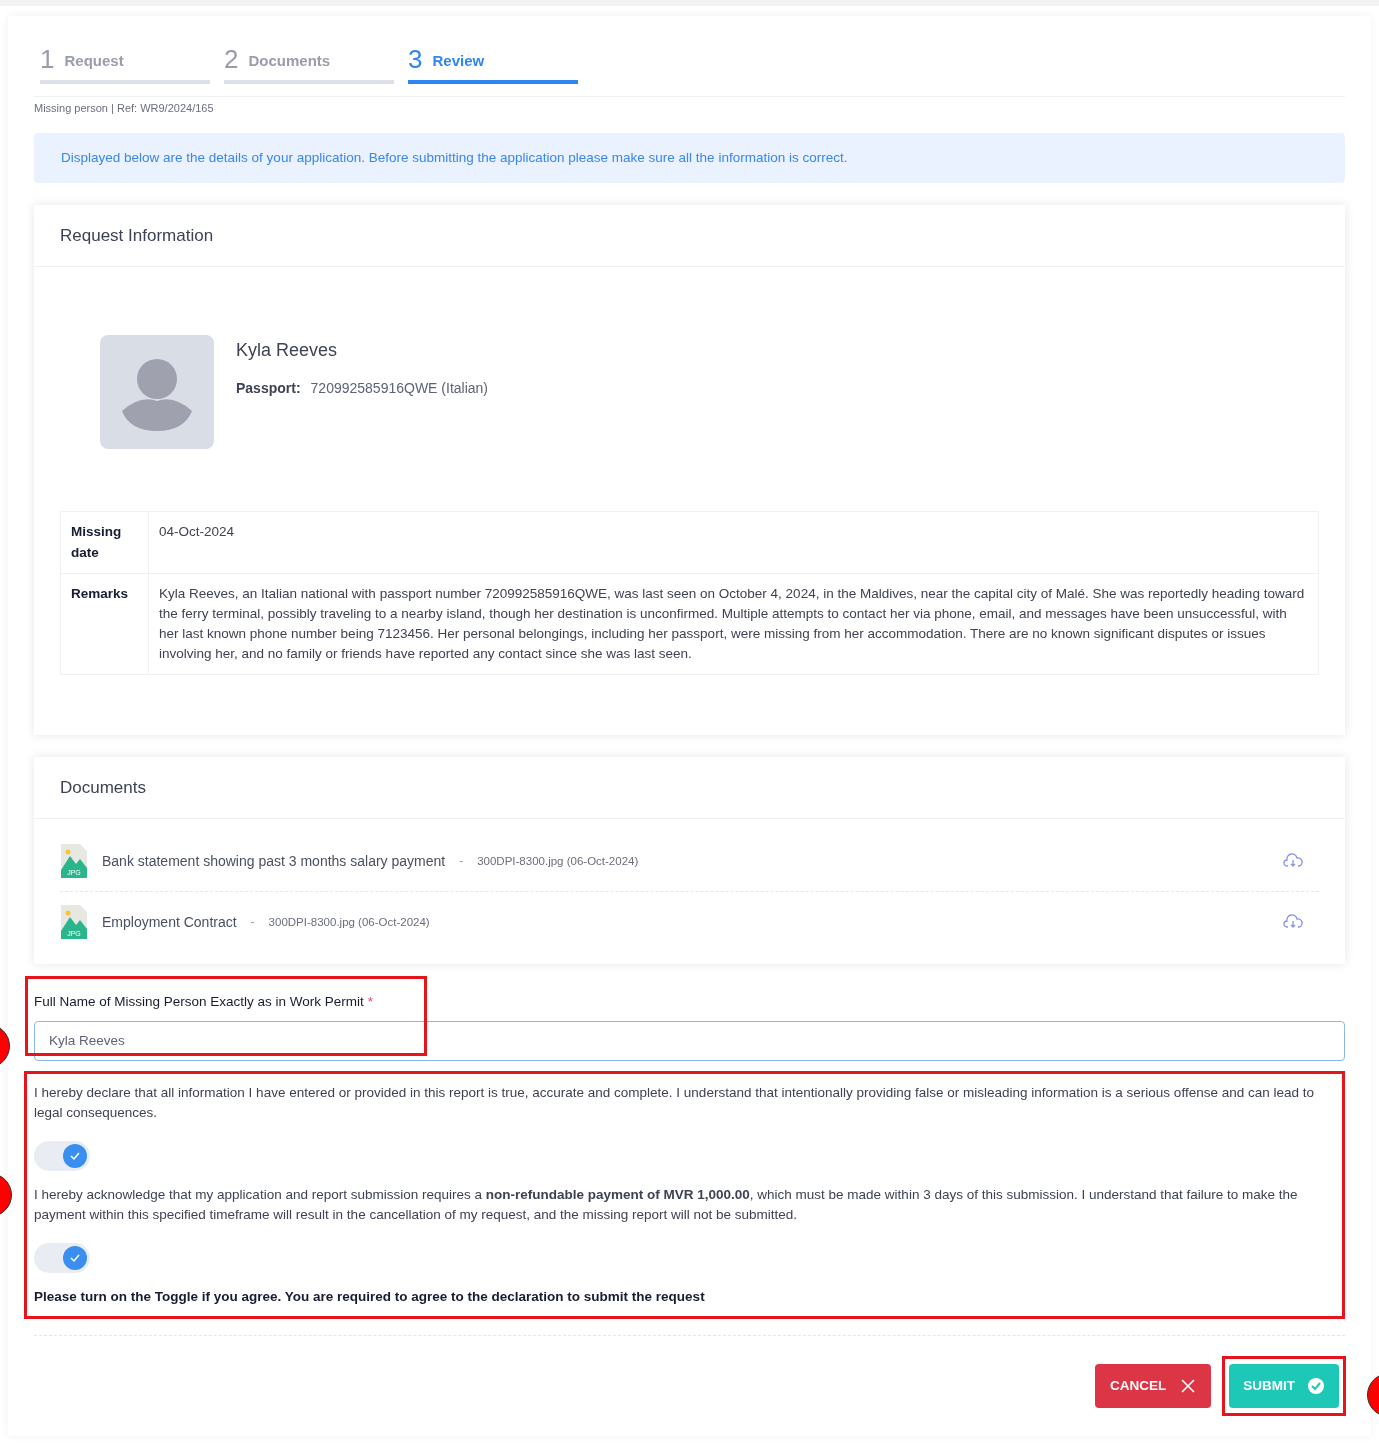 The height and width of the screenshot is (1443, 1379). I want to click on avatar-placeholder-icon, so click(157, 392).